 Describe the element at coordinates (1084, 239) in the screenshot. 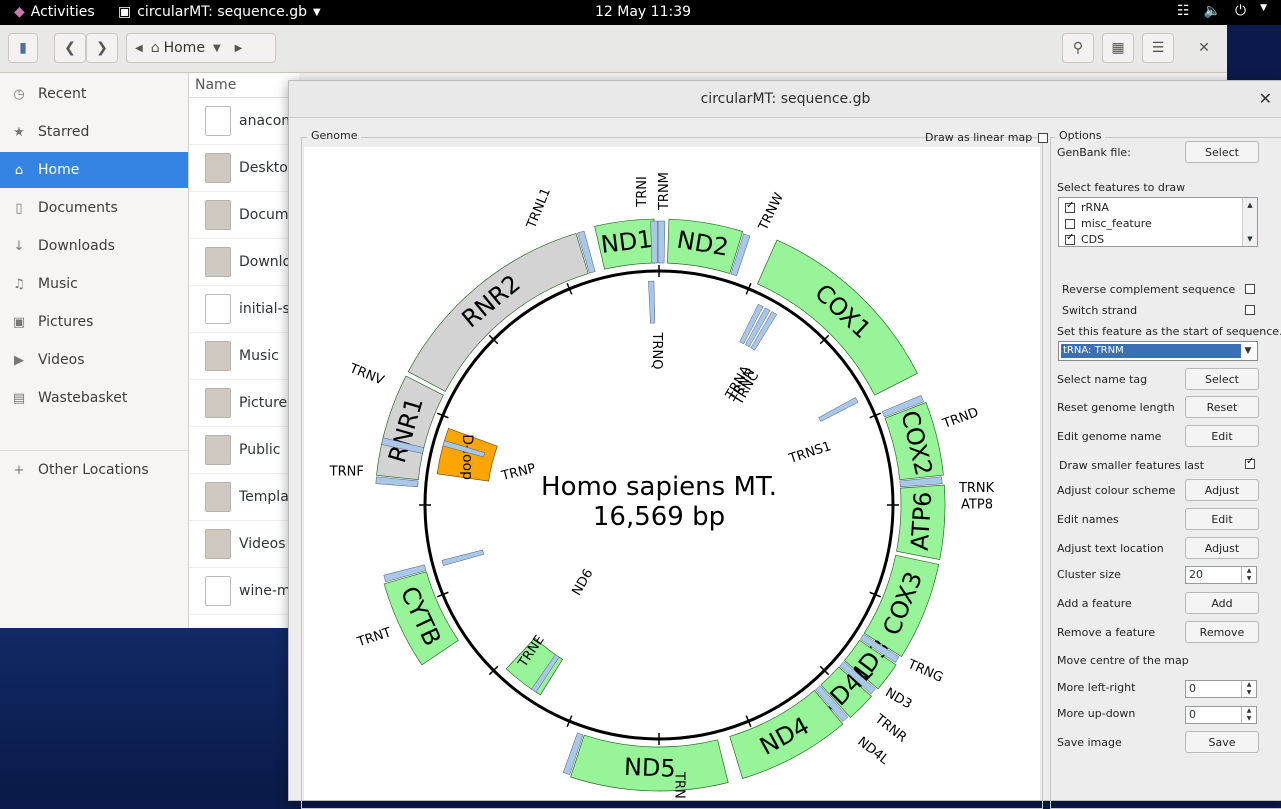

I see `feature-item: CDS` at that location.